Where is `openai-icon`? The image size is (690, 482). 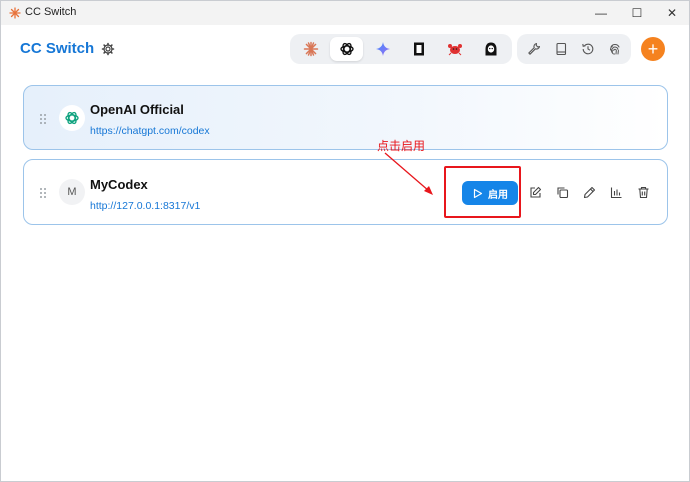
openai-icon is located at coordinates (72, 118).